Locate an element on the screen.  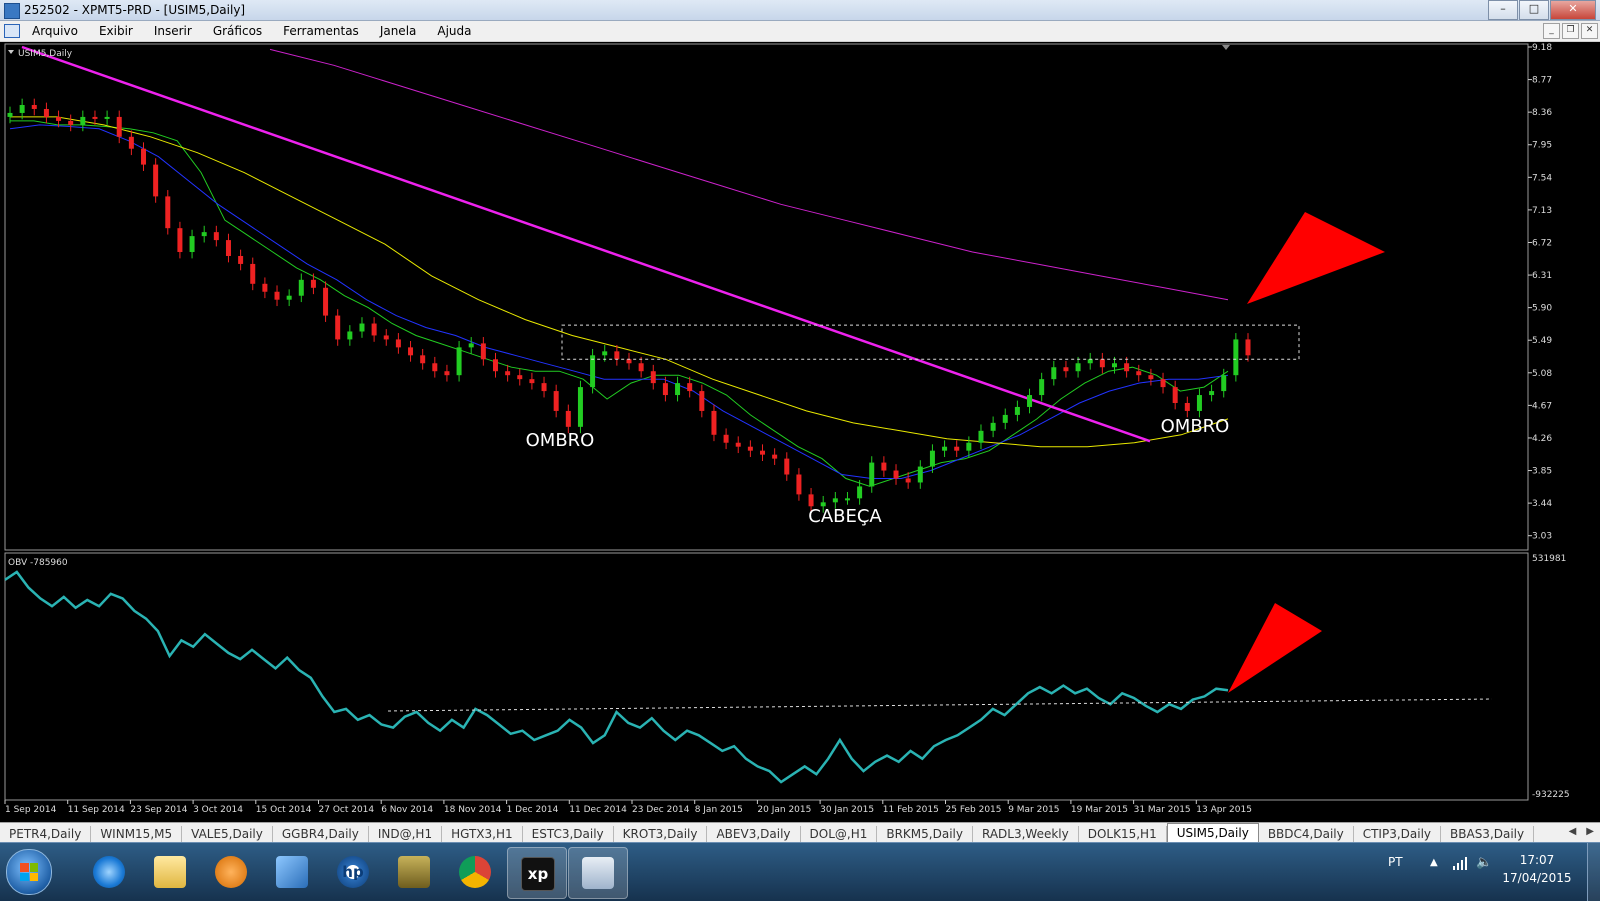
chart-tab: KROT3,Daily is located at coordinates (661, 834).